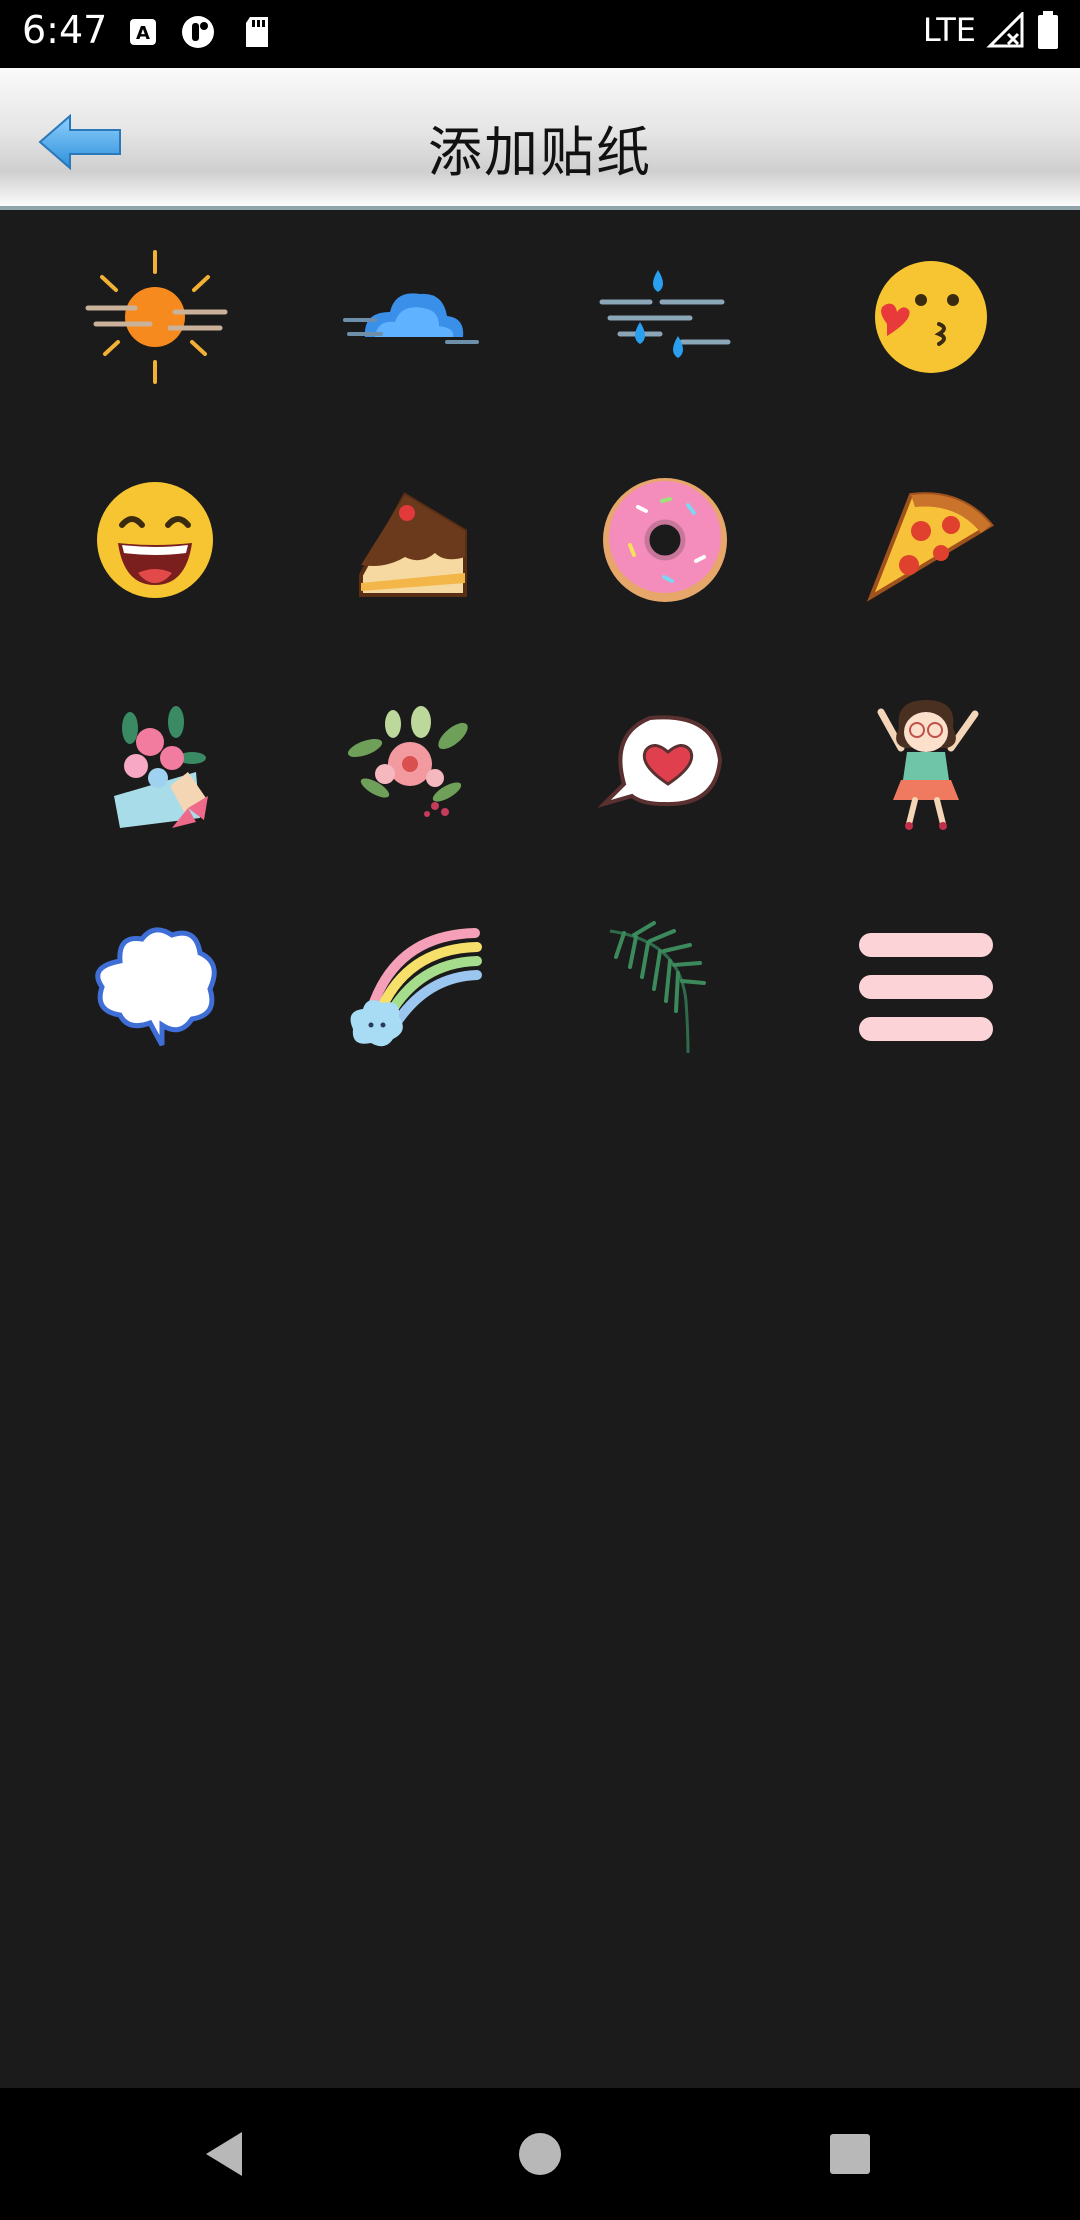 The image size is (1080, 2220). What do you see at coordinates (1005, 30) in the screenshot?
I see `signal-icon` at bounding box center [1005, 30].